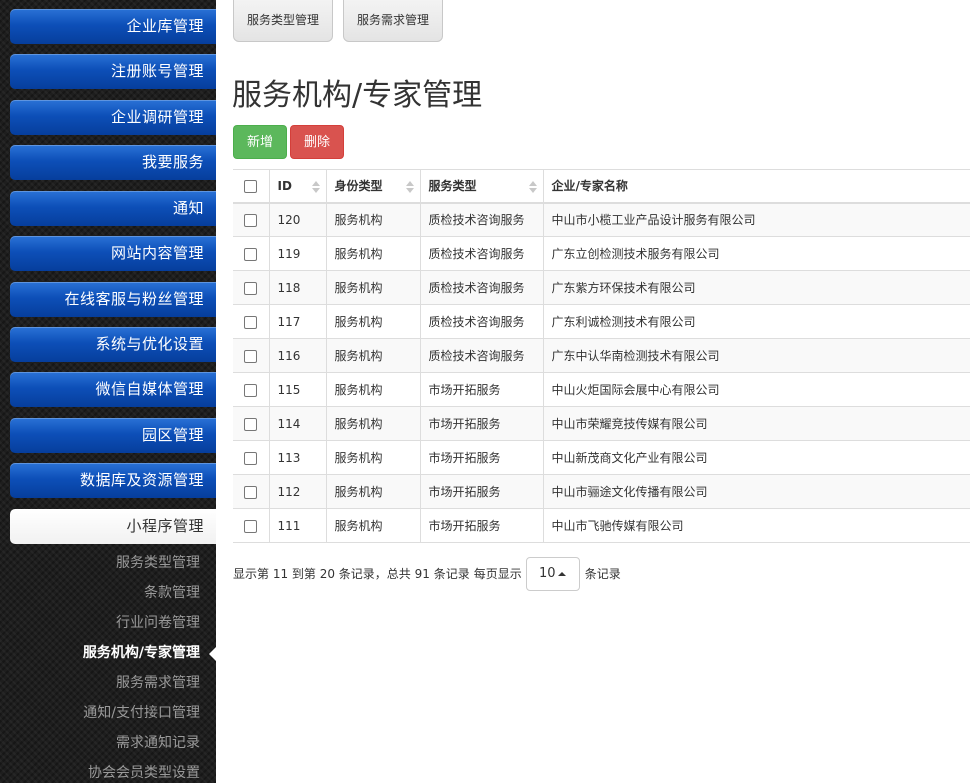  What do you see at coordinates (297, 253) in the screenshot?
I see `cell-id: 119` at bounding box center [297, 253].